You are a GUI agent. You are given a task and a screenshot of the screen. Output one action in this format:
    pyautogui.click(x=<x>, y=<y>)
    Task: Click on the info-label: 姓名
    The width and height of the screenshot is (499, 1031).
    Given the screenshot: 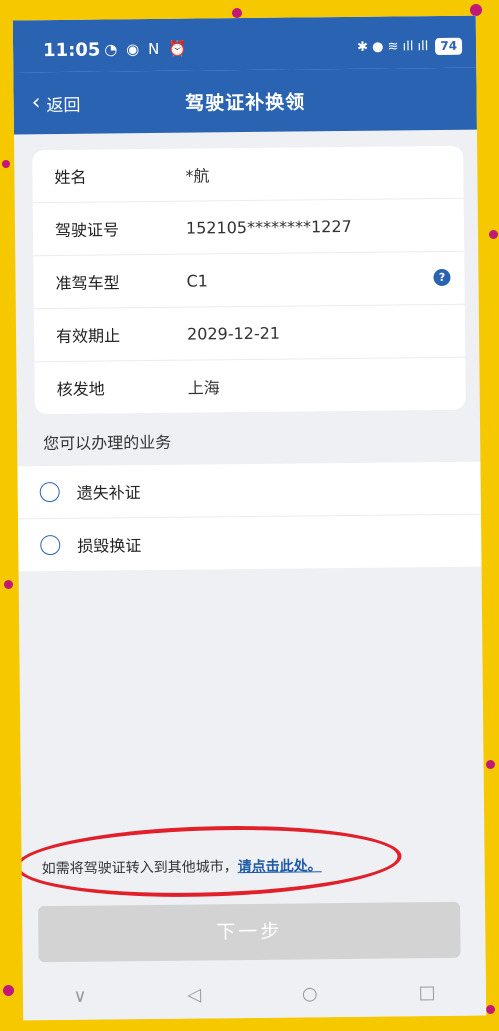 What is the action you would take?
    pyautogui.click(x=70, y=177)
    